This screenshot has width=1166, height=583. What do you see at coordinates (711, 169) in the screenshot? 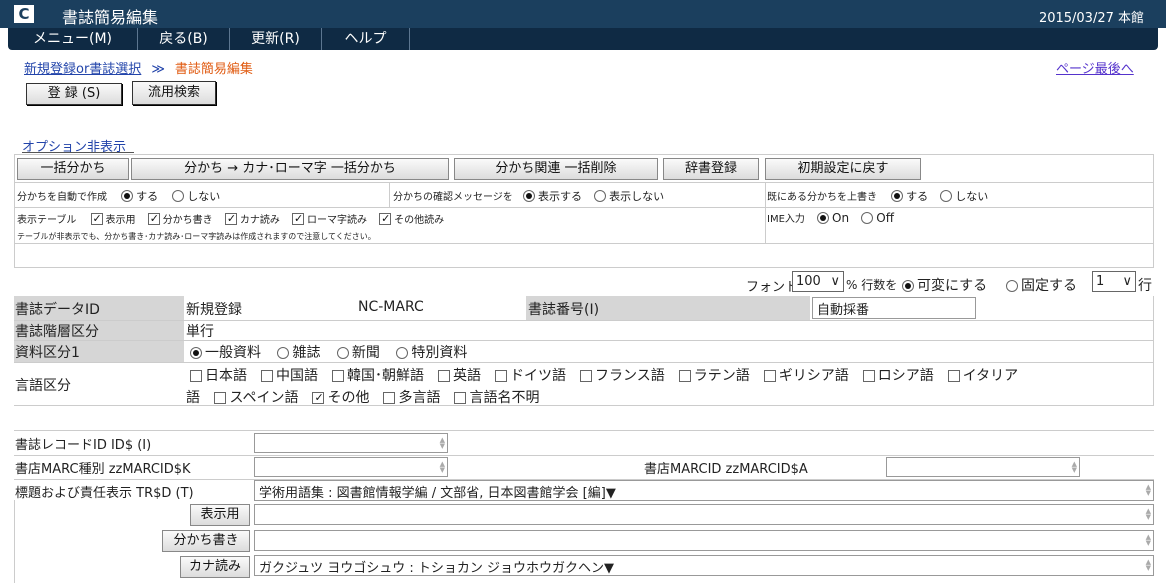
I see `dictionary-register-button: 辞書登録` at bounding box center [711, 169].